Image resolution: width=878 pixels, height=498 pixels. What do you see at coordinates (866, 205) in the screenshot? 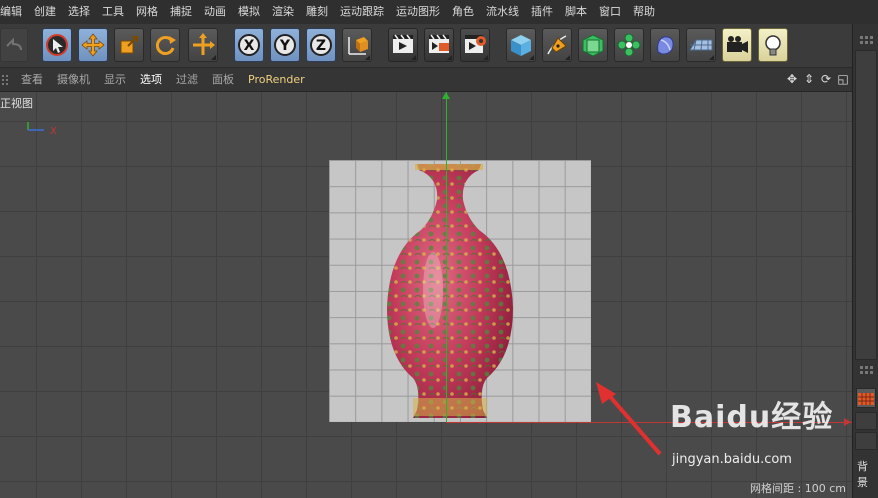
I see `dock-panel-upper` at bounding box center [866, 205].